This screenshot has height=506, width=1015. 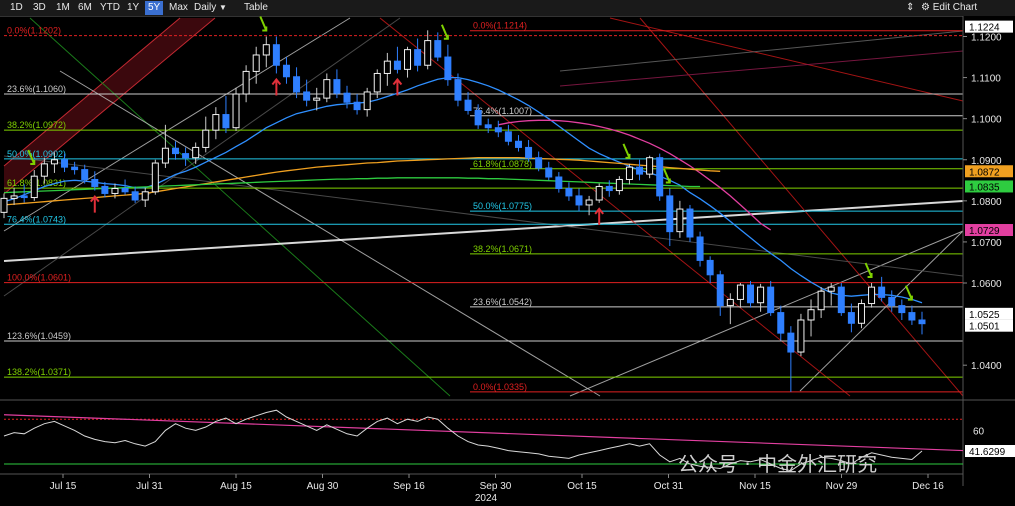 I want to click on arrow-up-down-icon: ⇕, so click(x=910, y=8).